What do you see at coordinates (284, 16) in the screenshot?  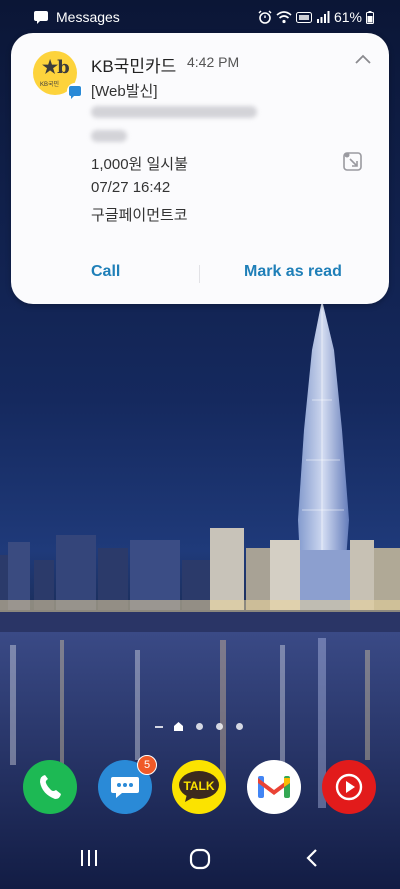 I see `wifi-icon` at bounding box center [284, 16].